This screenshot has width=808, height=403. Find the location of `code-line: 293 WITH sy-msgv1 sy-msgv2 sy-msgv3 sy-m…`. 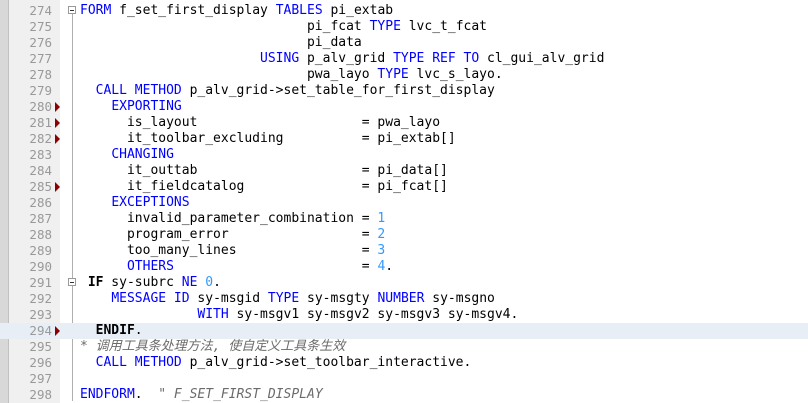

code-line: 293 WITH sy-msgv1 sy-msgv2 sy-msgv3 sy-m… is located at coordinates (404, 315).